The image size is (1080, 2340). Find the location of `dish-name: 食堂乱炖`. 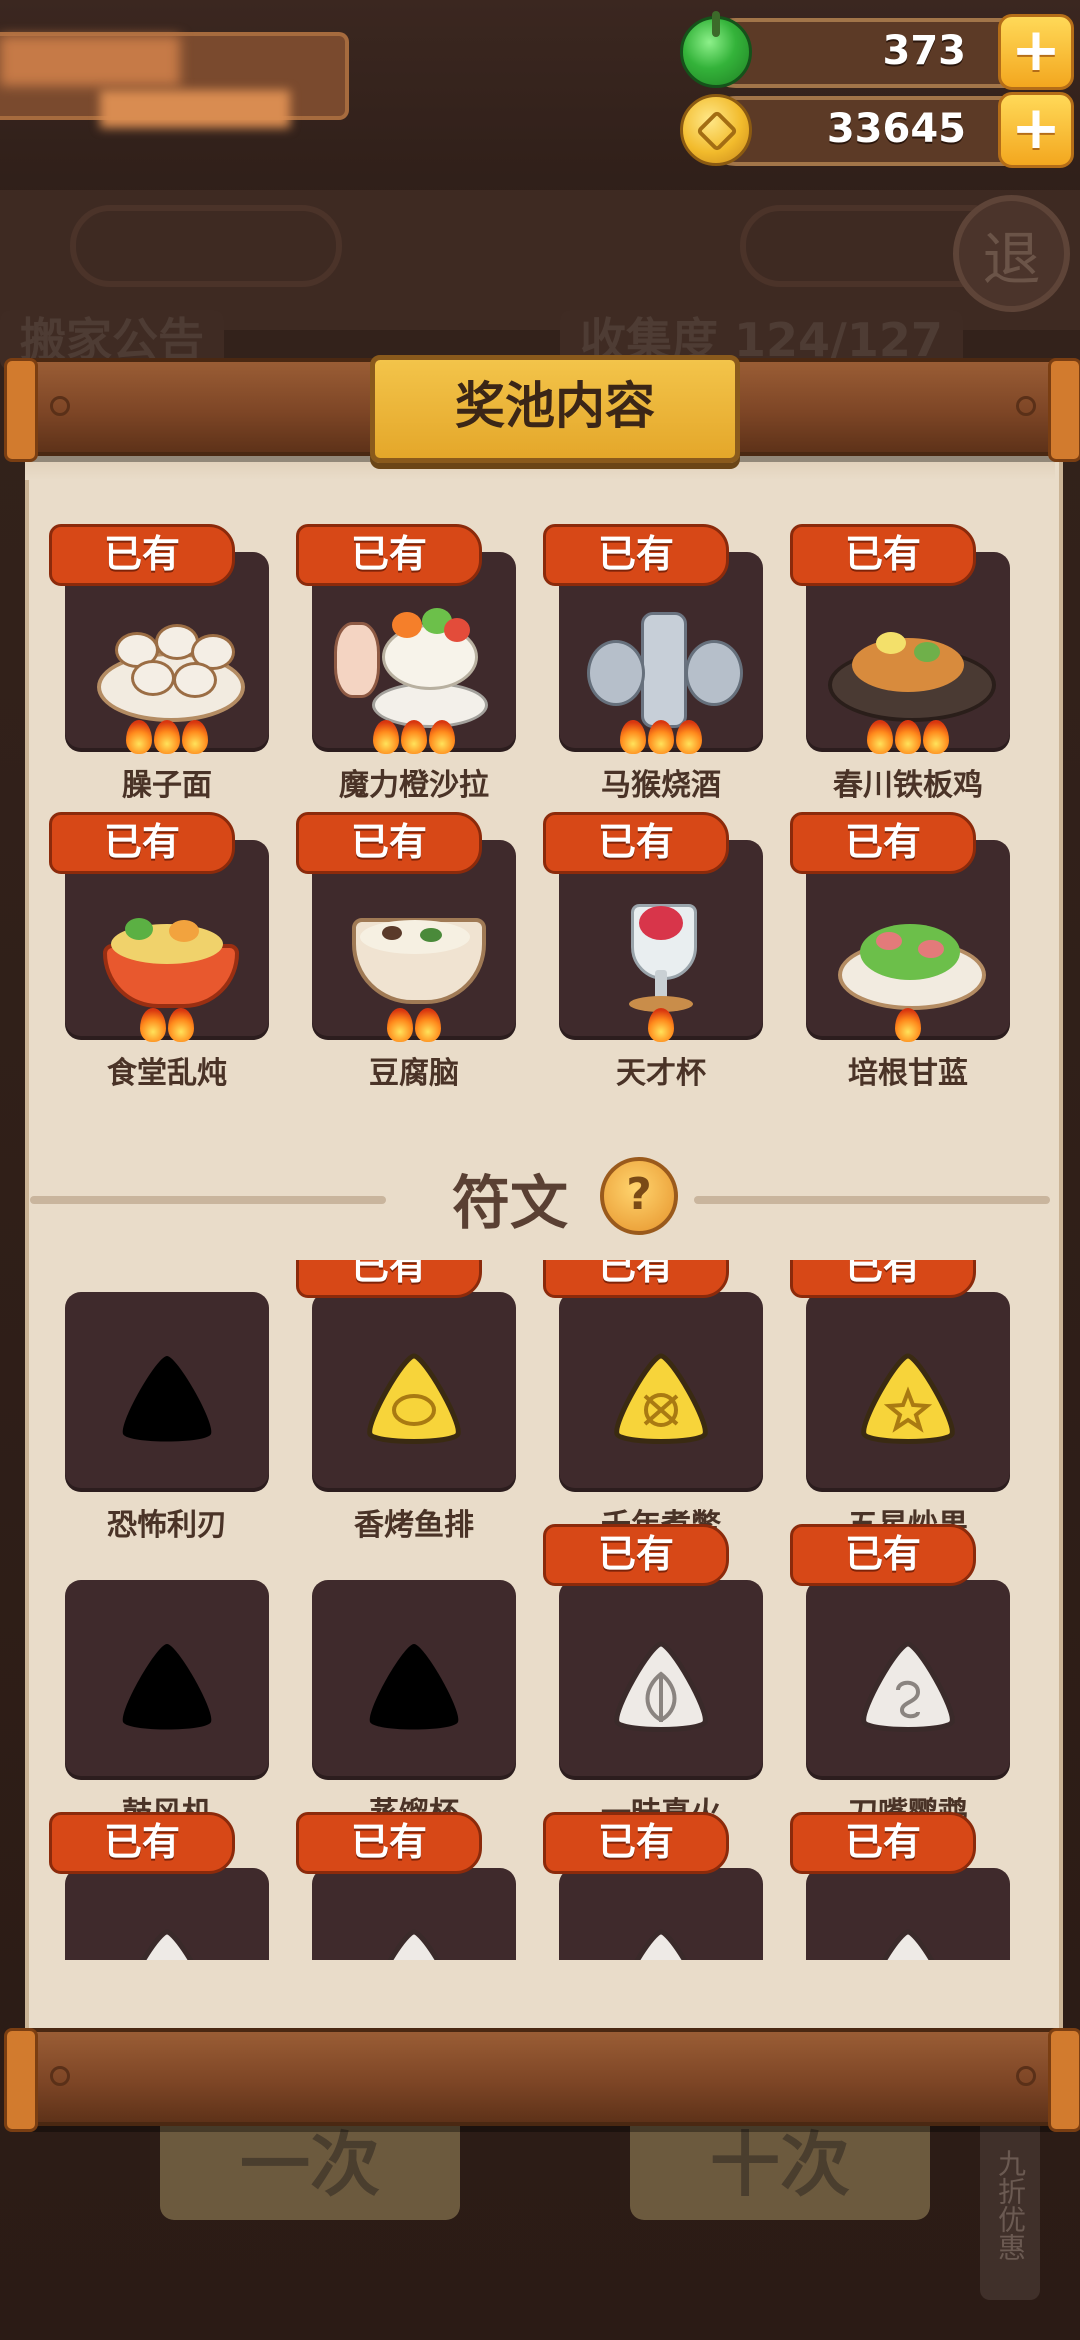

dish-name: 食堂乱炖 is located at coordinates (167, 1073).